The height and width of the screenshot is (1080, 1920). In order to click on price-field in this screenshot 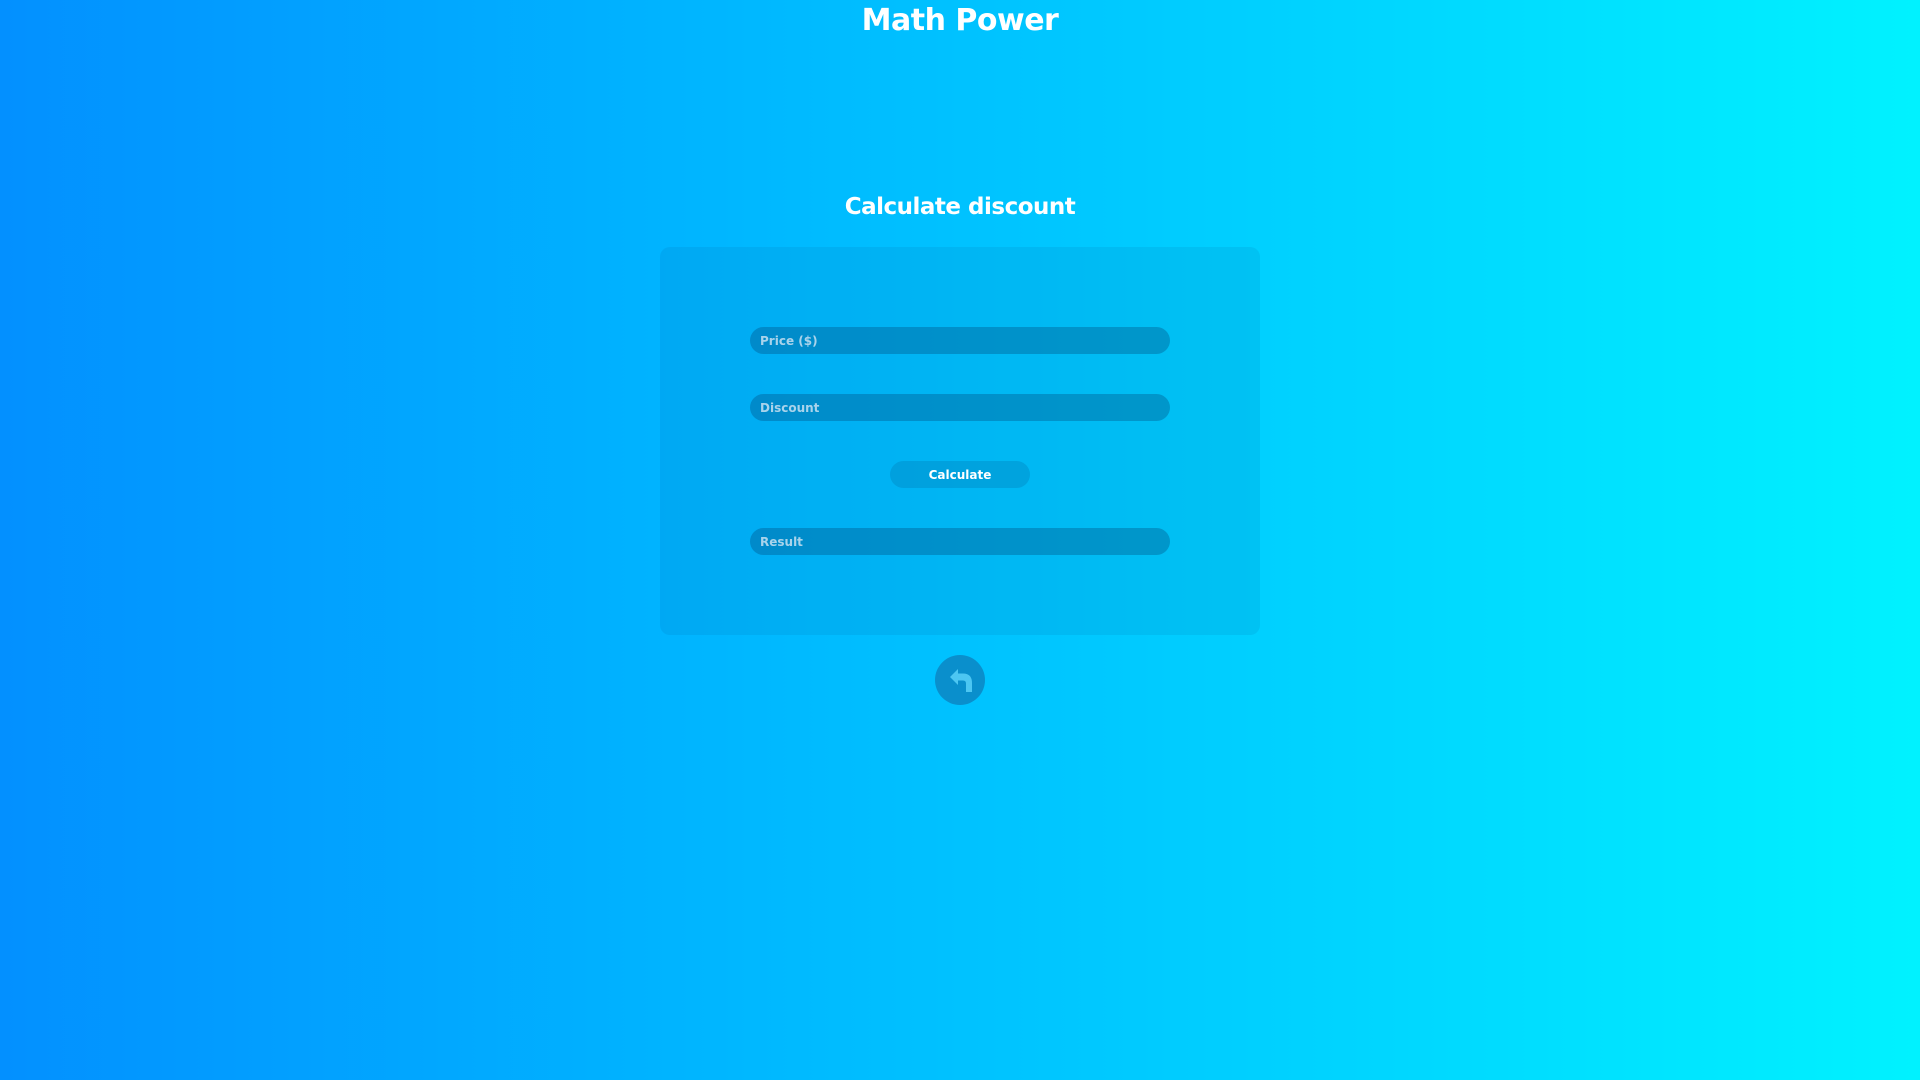, I will do `click(960, 340)`.